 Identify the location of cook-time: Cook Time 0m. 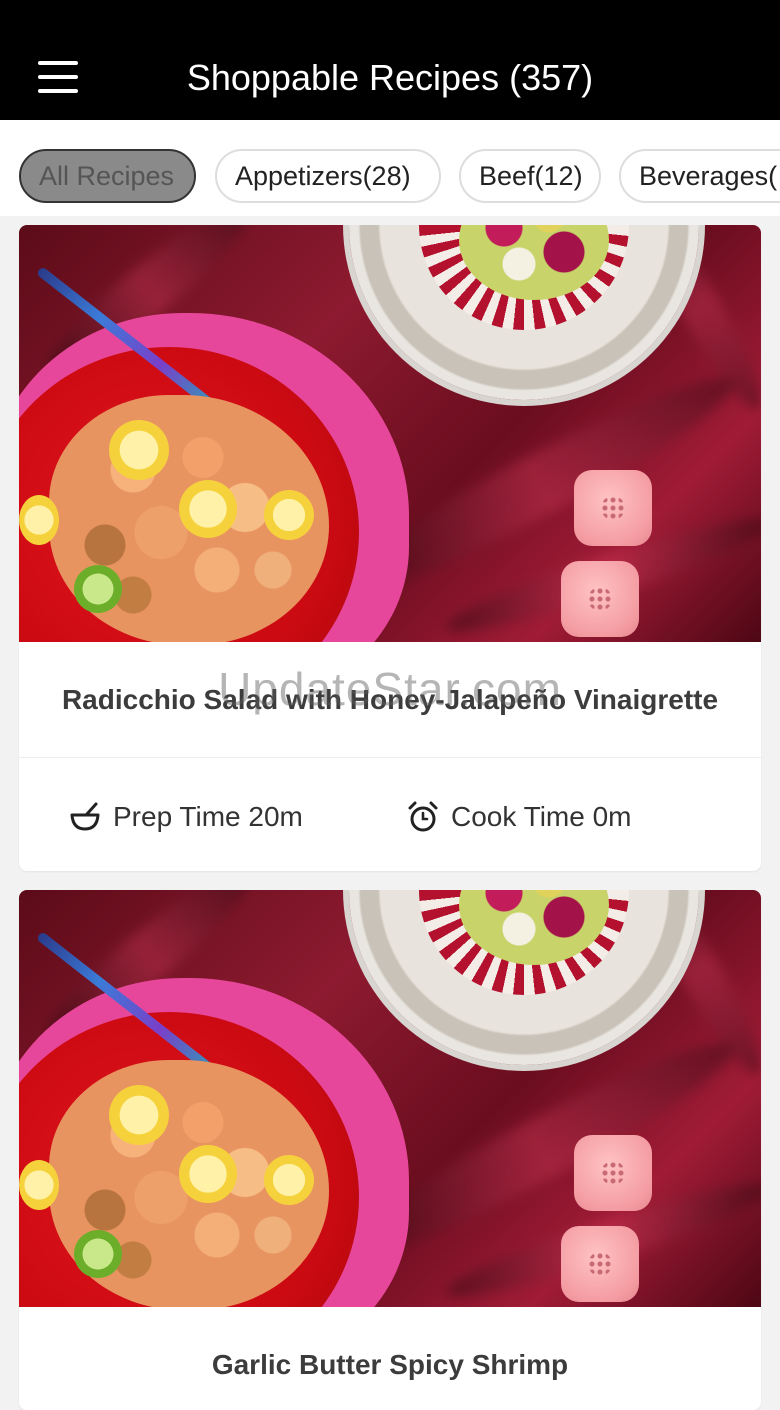
(518, 814).